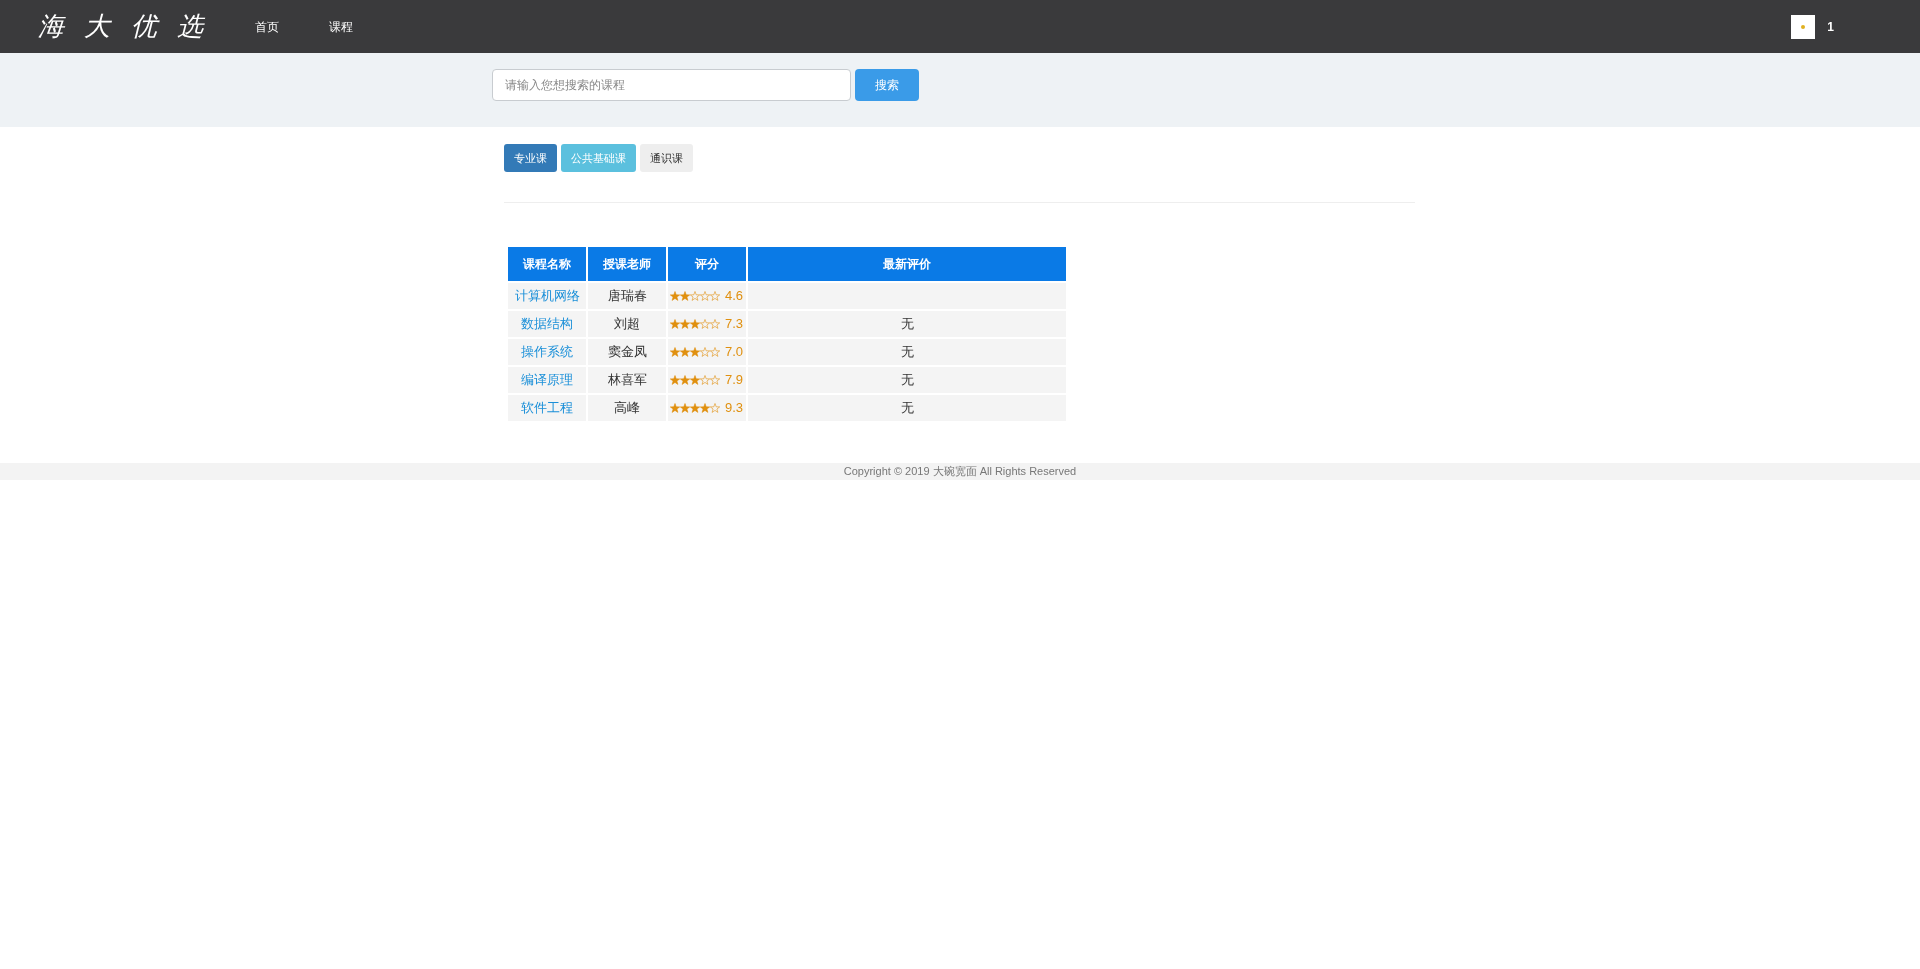  I want to click on category-button: 专业课, so click(530, 158).